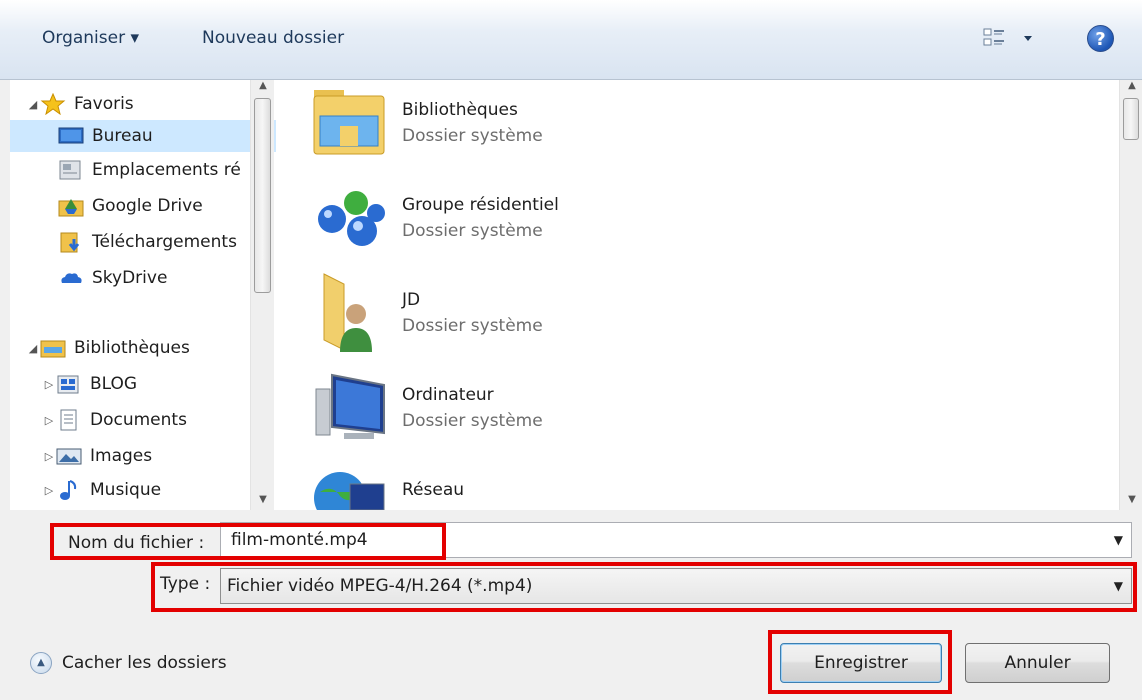  I want to click on nav-label: Bibliothèques, so click(132, 348).